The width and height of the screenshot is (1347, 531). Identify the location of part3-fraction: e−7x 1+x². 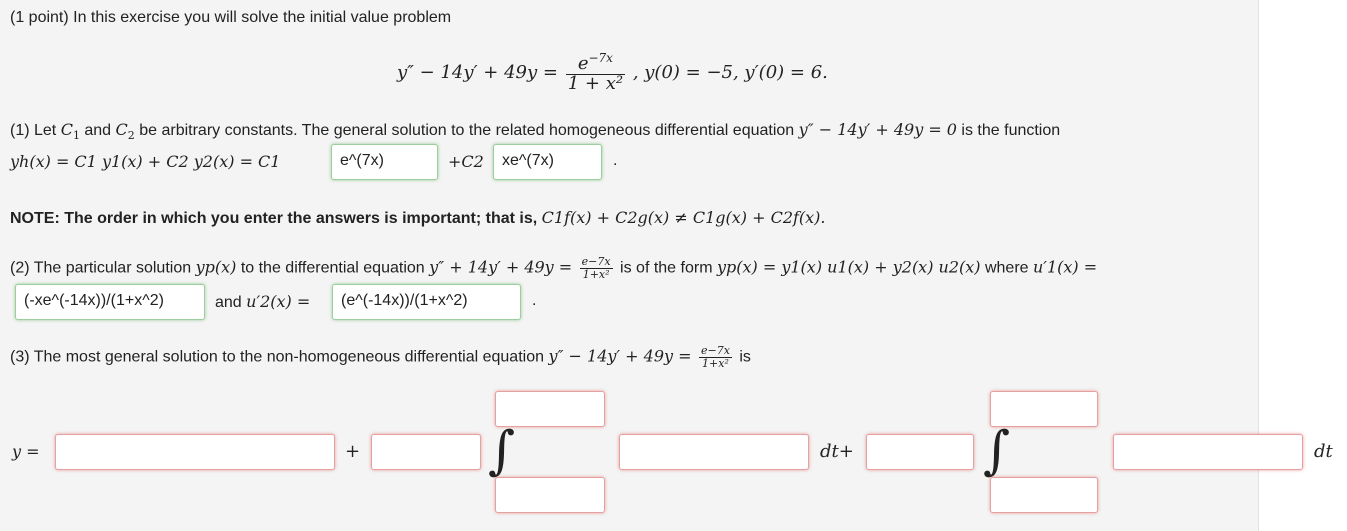
(715, 357).